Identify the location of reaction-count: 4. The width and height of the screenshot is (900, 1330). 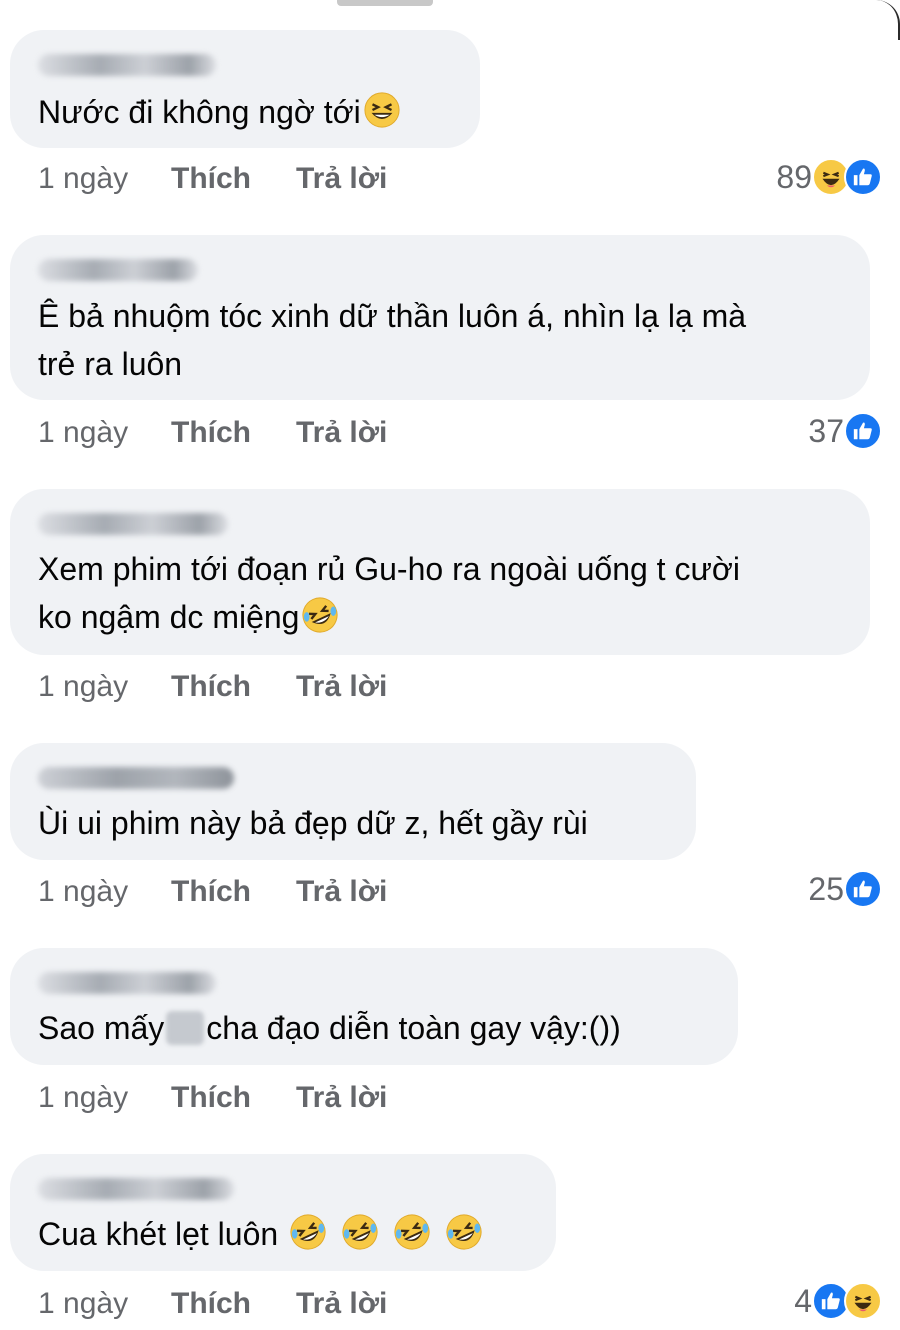
(803, 1301).